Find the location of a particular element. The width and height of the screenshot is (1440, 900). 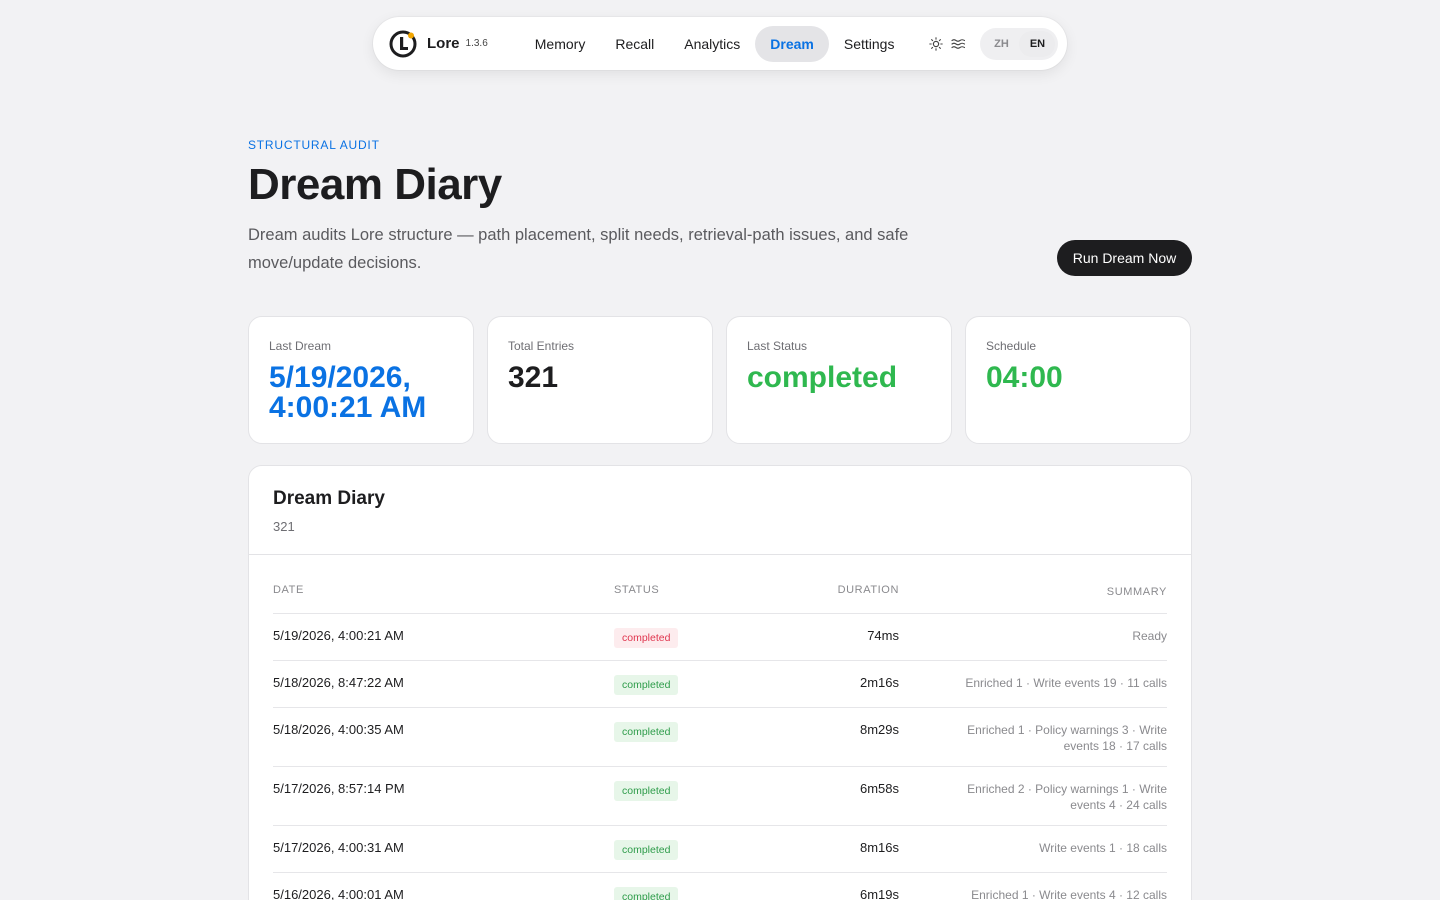

sun-icon is located at coordinates (936, 43).